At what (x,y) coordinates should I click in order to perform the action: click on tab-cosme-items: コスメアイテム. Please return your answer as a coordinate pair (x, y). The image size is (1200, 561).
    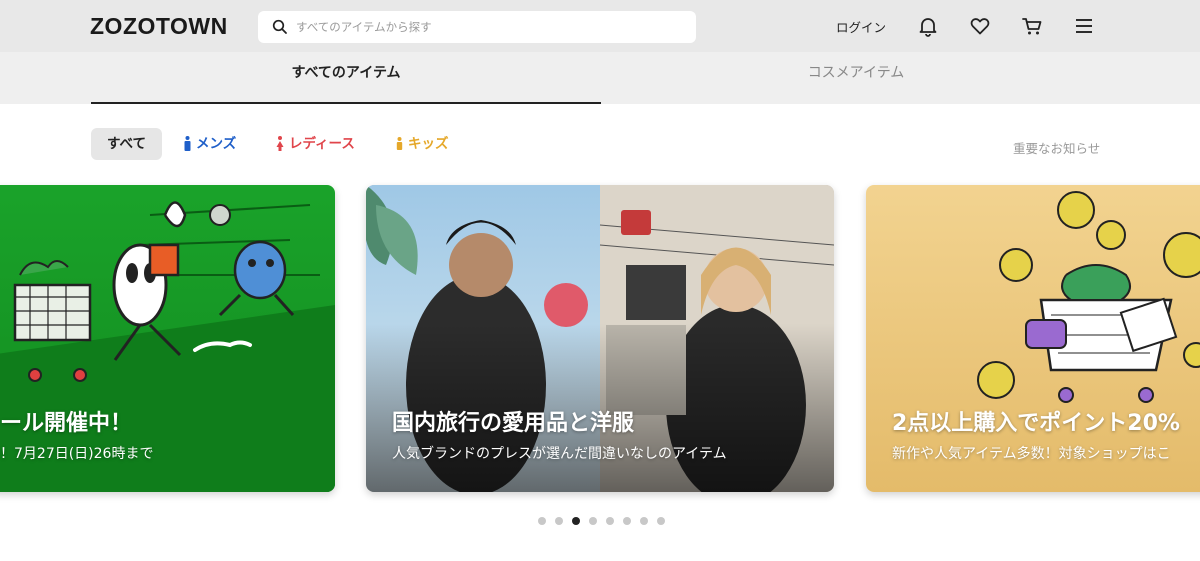
    Looking at the image, I should click on (856, 78).